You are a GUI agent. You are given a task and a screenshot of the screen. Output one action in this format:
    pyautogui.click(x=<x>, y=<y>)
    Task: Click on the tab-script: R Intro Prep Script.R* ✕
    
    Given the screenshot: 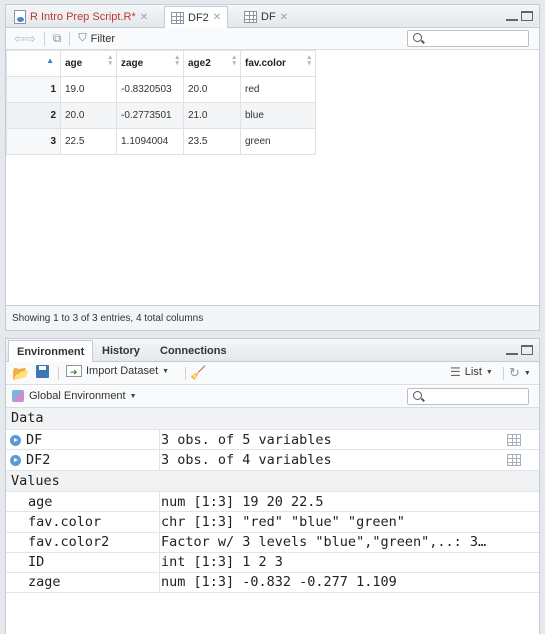 What is the action you would take?
    pyautogui.click(x=81, y=17)
    